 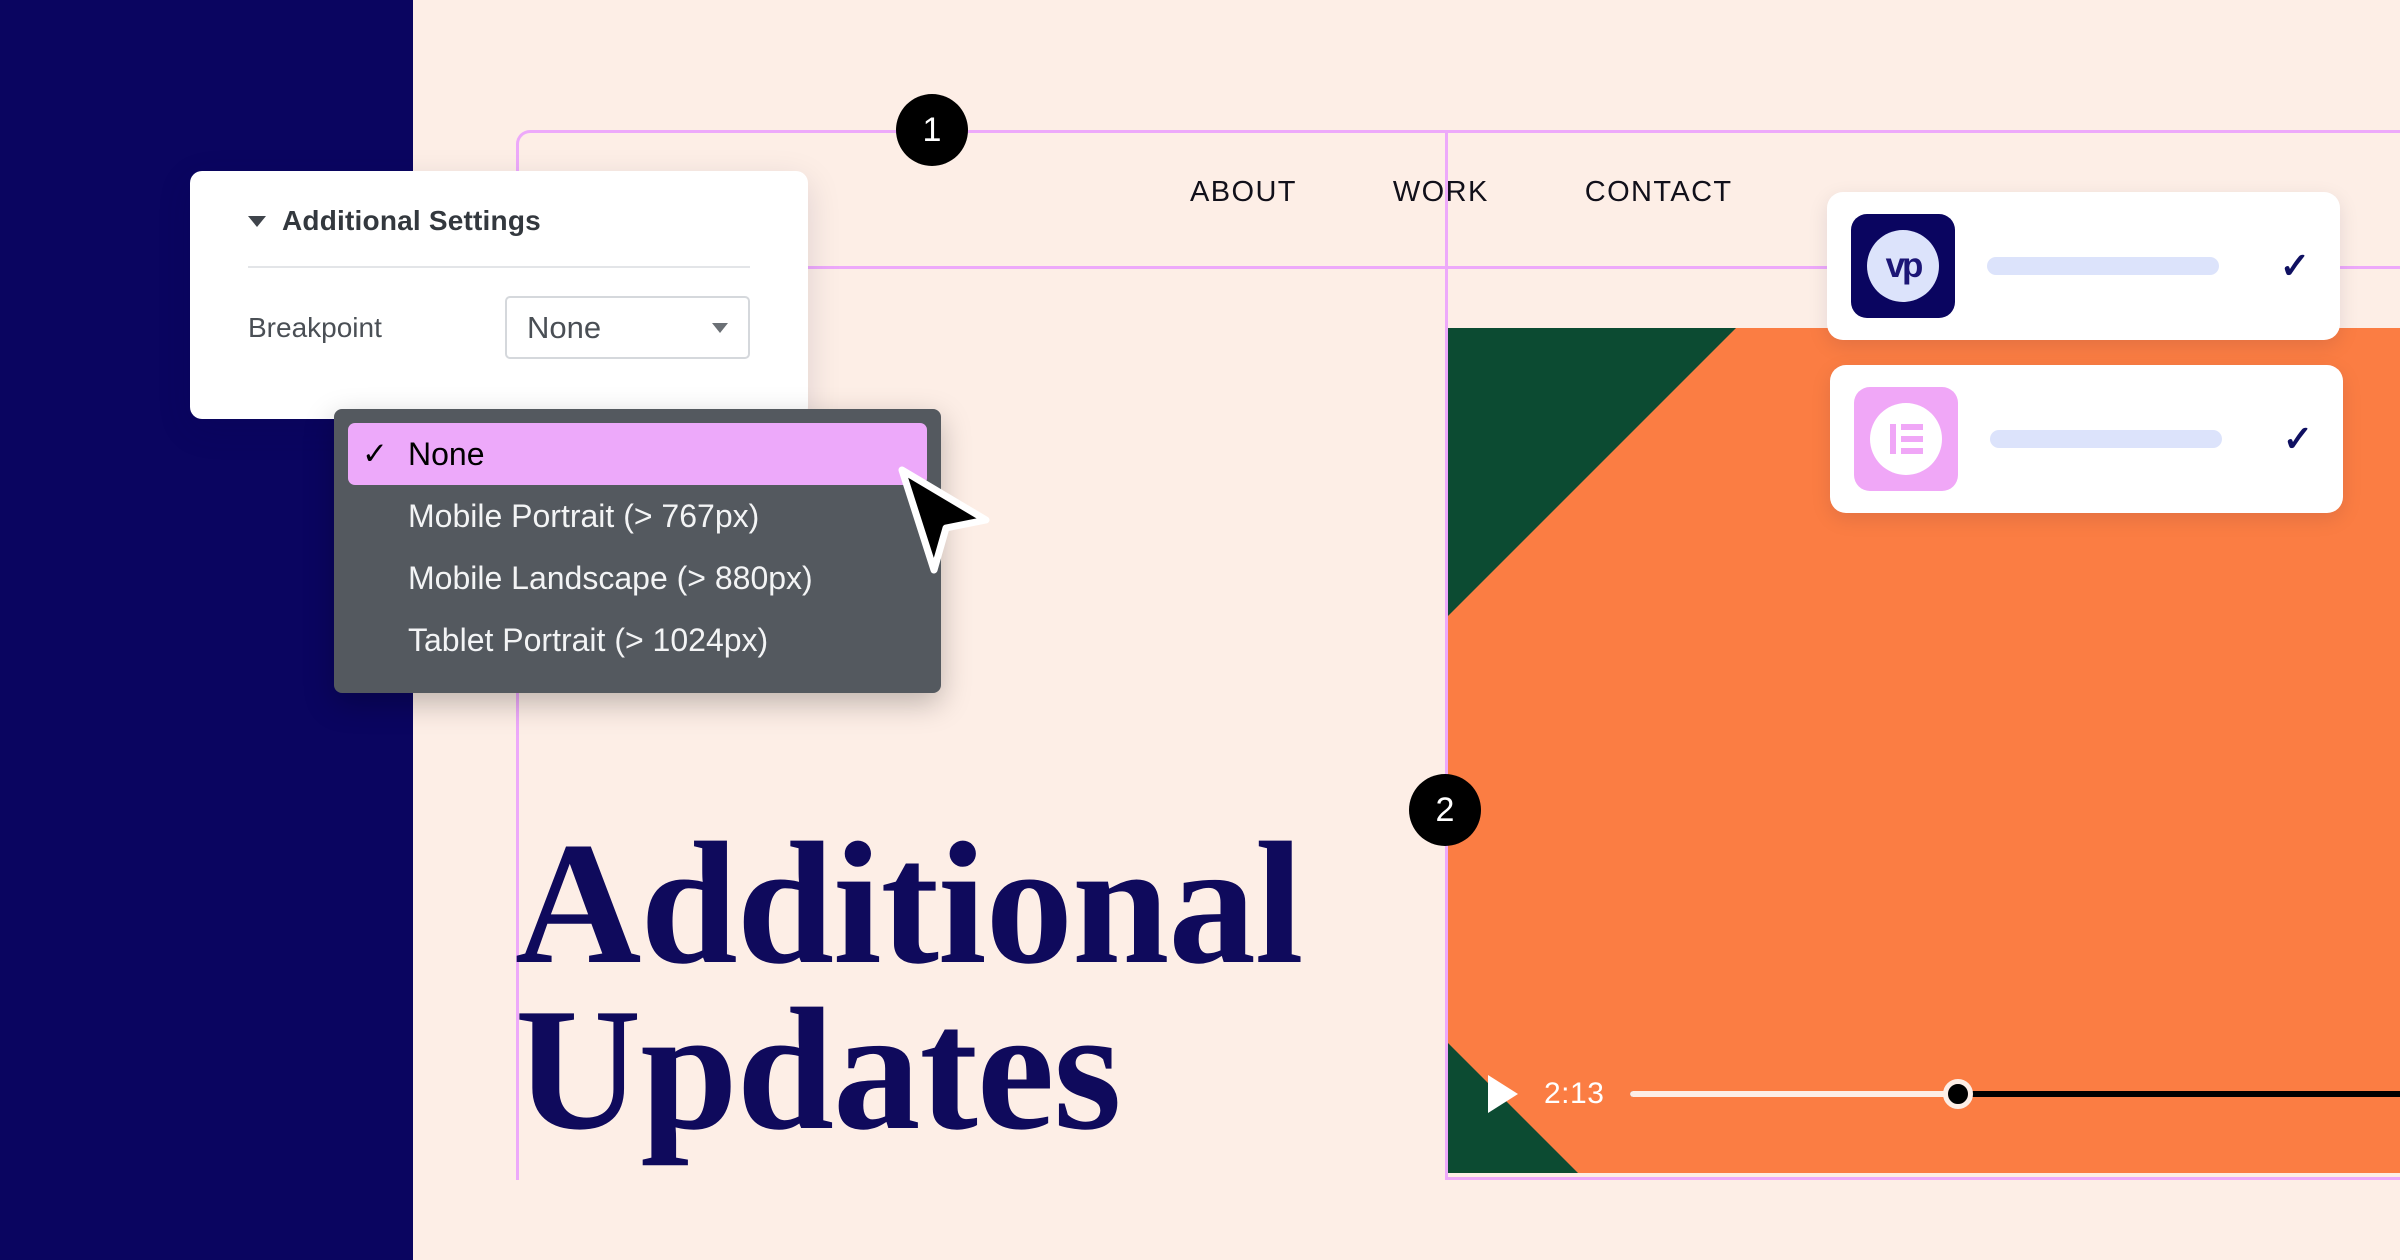 I want to click on breakpoint-row: Breakpoint None, so click(x=499, y=327).